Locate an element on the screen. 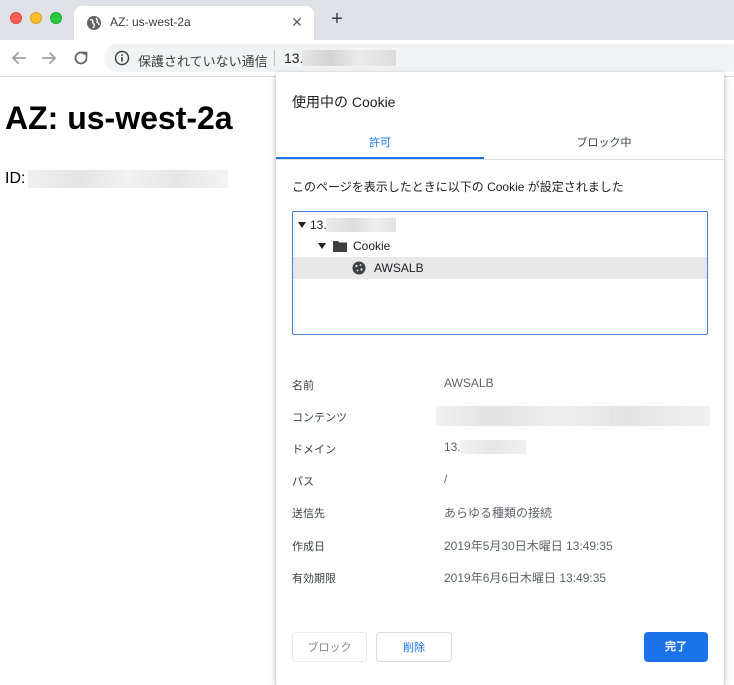 This screenshot has width=734, height=685. detail-expires-label: 有効期限 is located at coordinates (314, 579).